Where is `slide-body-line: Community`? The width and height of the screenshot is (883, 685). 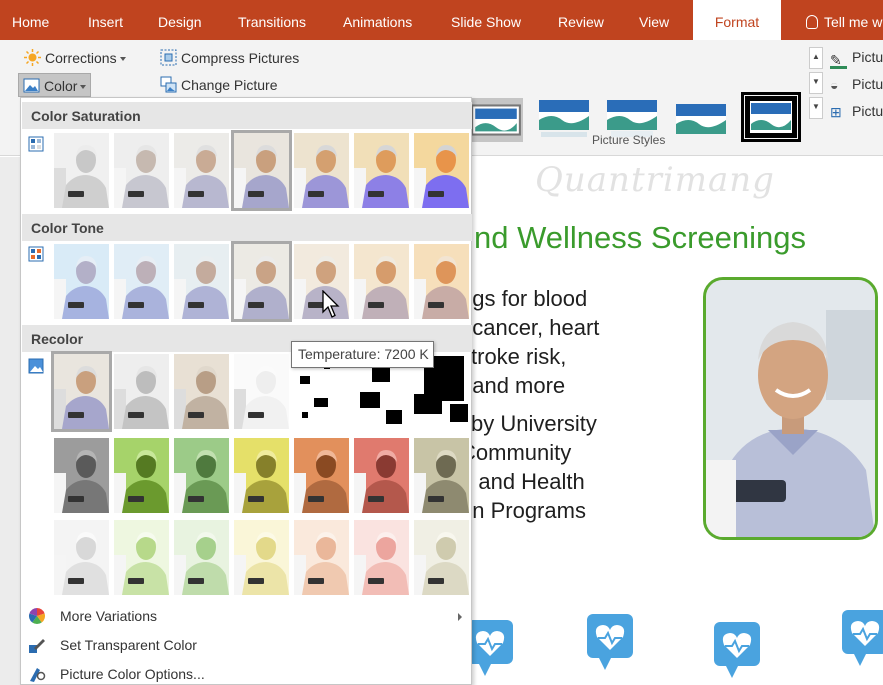
slide-body-line: Community is located at coordinates (515, 453).